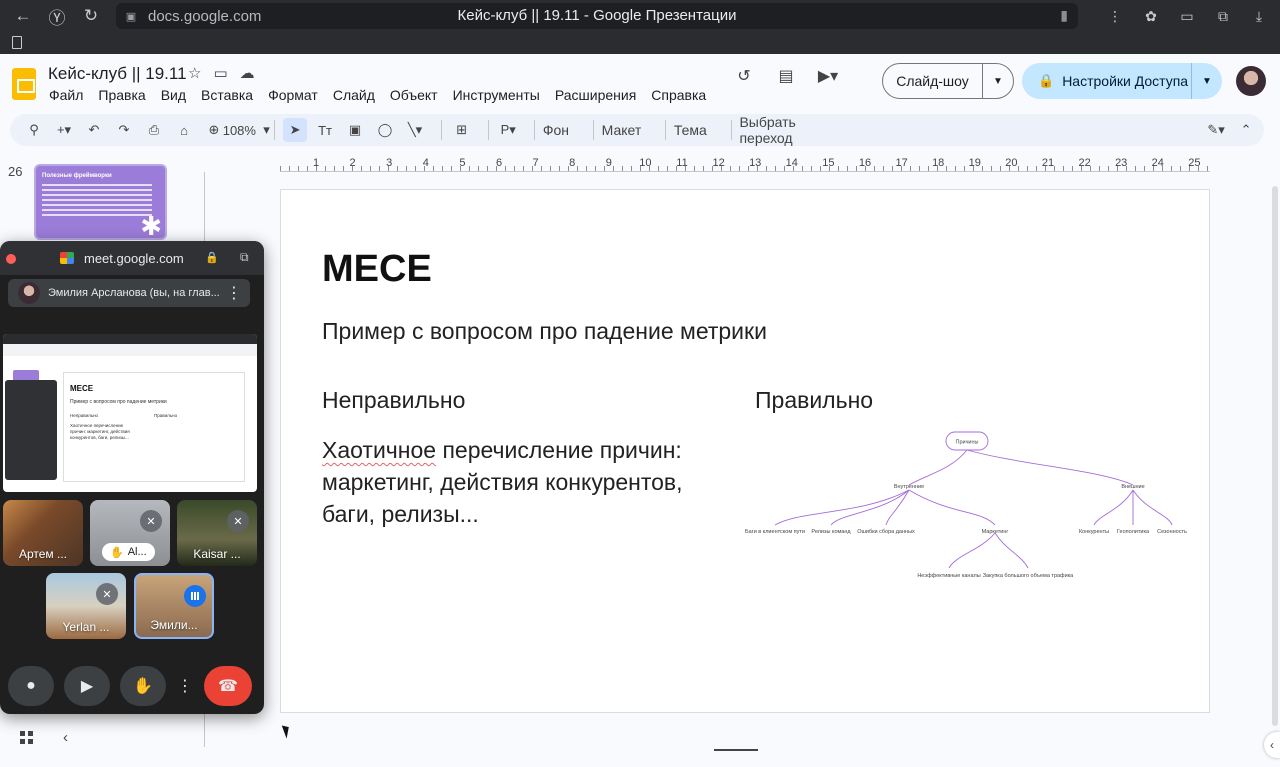 Image resolution: width=1280 pixels, height=767 pixels. What do you see at coordinates (143, 686) in the screenshot?
I see `raise-hand-icon: ✋` at bounding box center [143, 686].